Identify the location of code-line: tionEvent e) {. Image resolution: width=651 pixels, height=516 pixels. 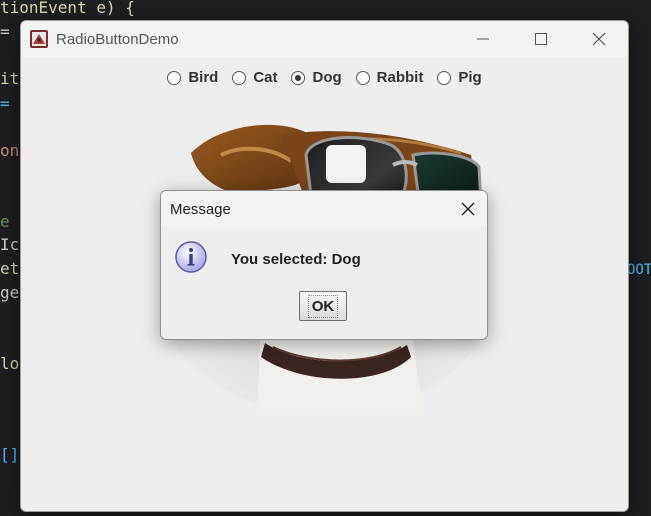
(67, 8).